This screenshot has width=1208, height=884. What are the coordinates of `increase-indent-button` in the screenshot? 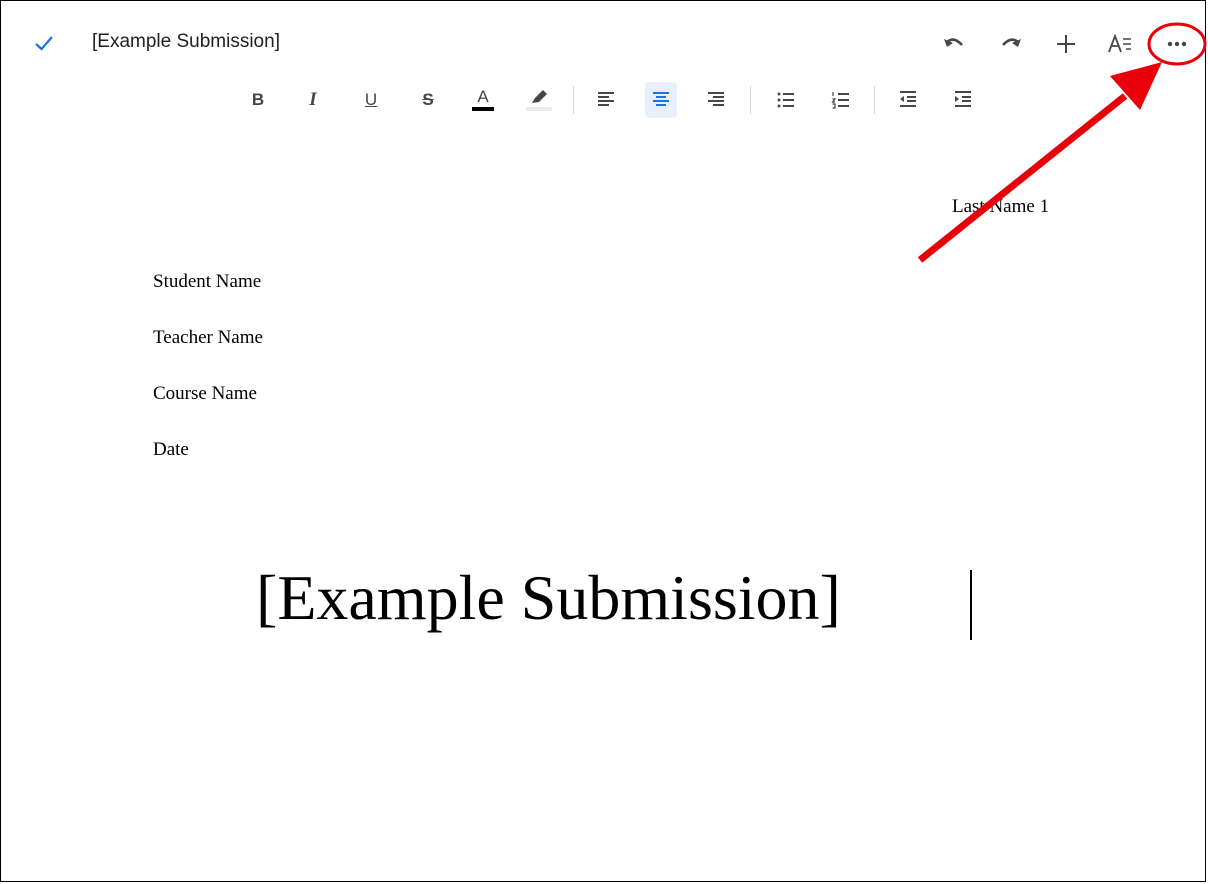 It's located at (963, 100).